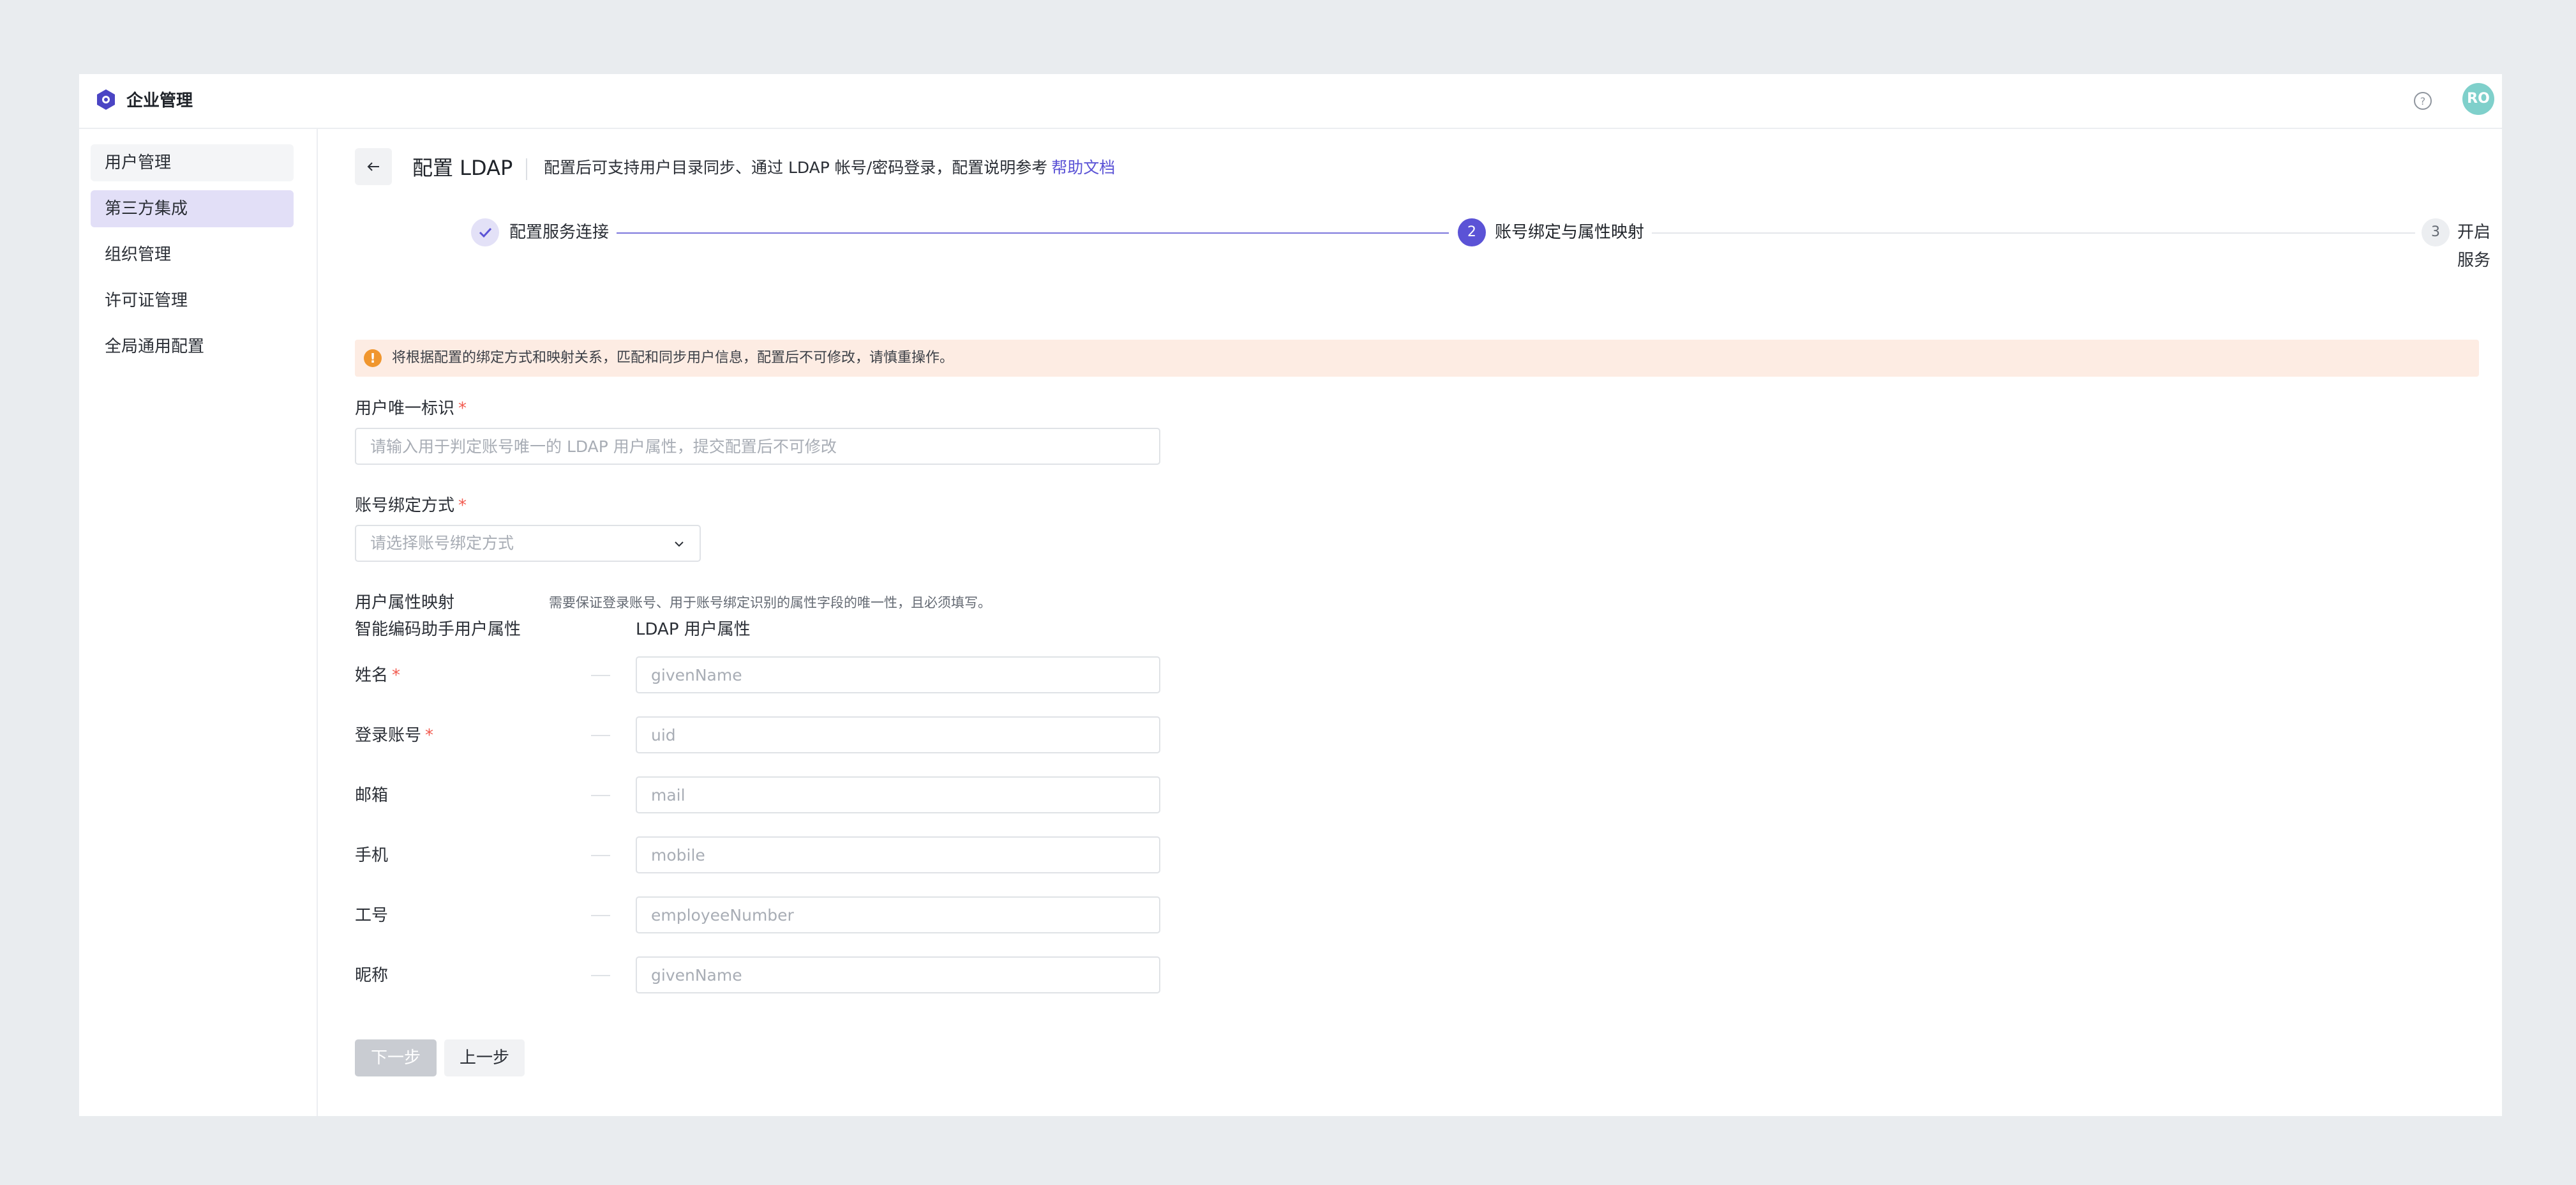 This screenshot has width=2576, height=1185. I want to click on mapping-row-phone-label: 手机, so click(373, 855).